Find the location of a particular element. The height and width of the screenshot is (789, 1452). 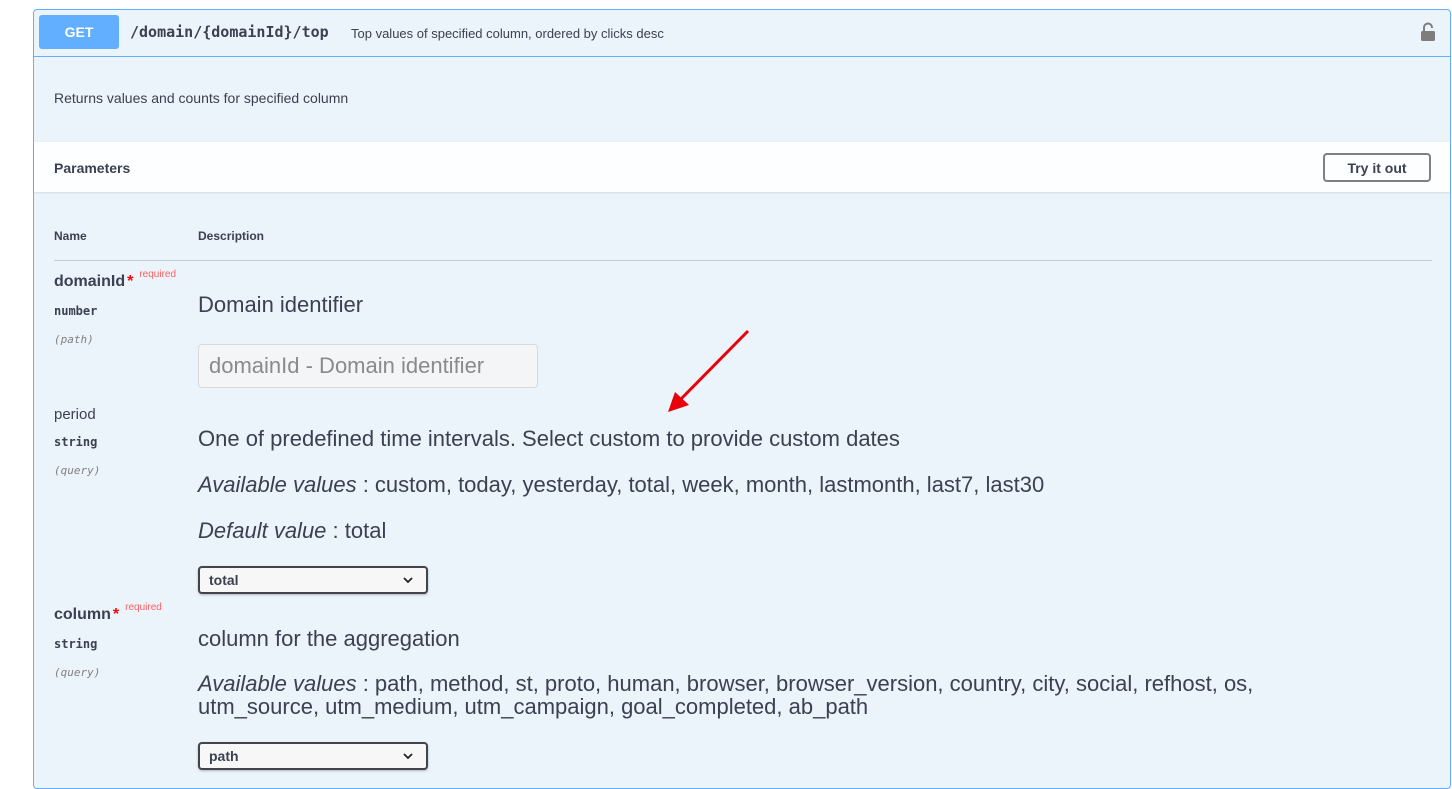

param-description-column: column for the aggregation is located at coordinates (329, 638).